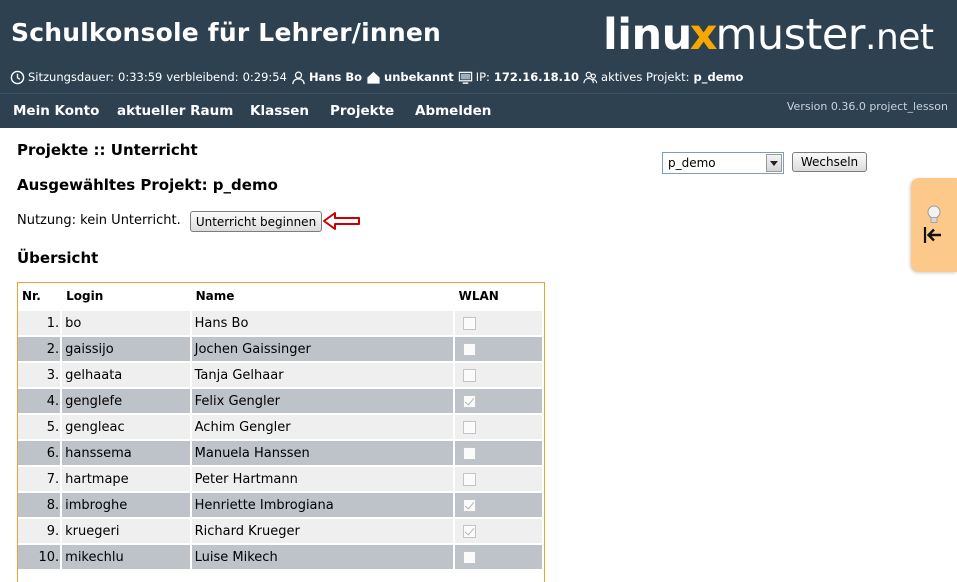 The width and height of the screenshot is (957, 582). I want to click on table-header-row: Nr. Login Name WLAN, so click(281, 296).